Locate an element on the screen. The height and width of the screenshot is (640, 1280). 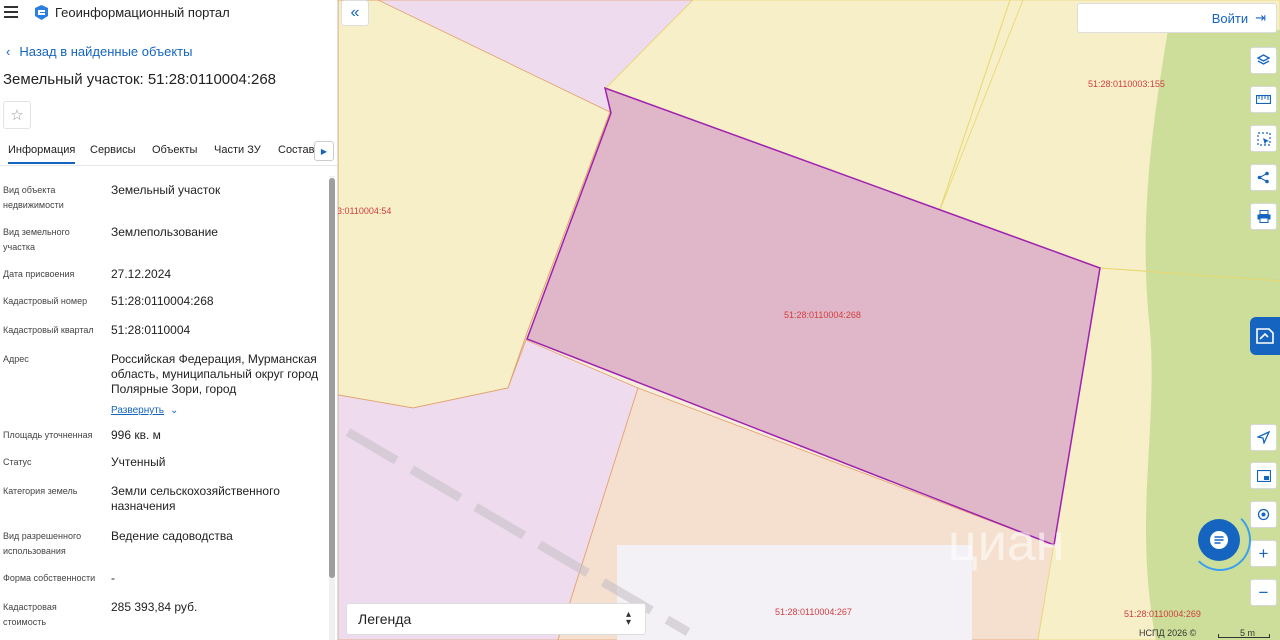
property-key: Дата присвоения is located at coordinates (39, 274).